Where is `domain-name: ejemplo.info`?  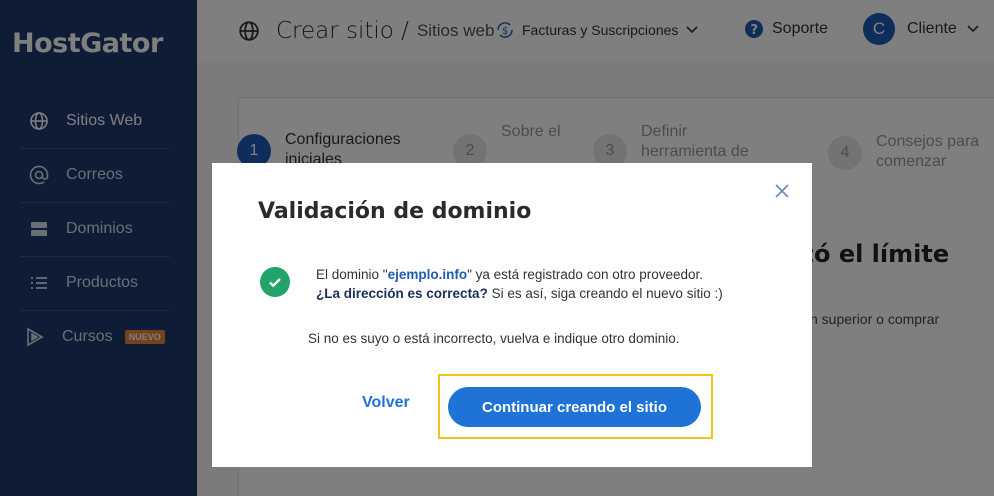 domain-name: ejemplo.info is located at coordinates (427, 274).